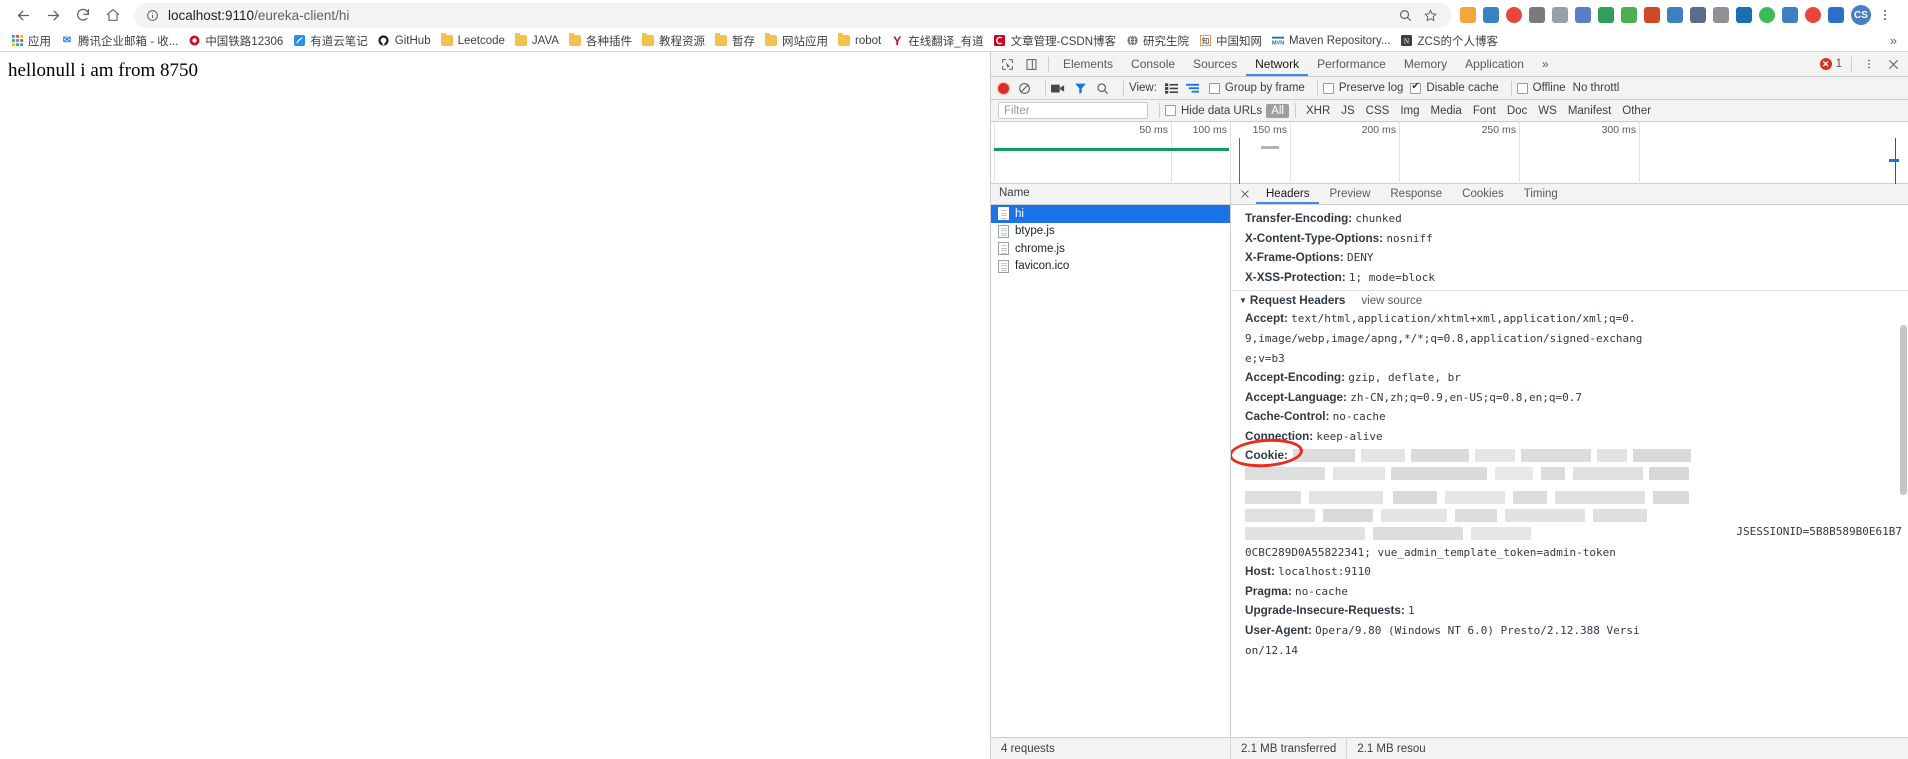  I want to click on request-column-header: Name, so click(1110, 194).